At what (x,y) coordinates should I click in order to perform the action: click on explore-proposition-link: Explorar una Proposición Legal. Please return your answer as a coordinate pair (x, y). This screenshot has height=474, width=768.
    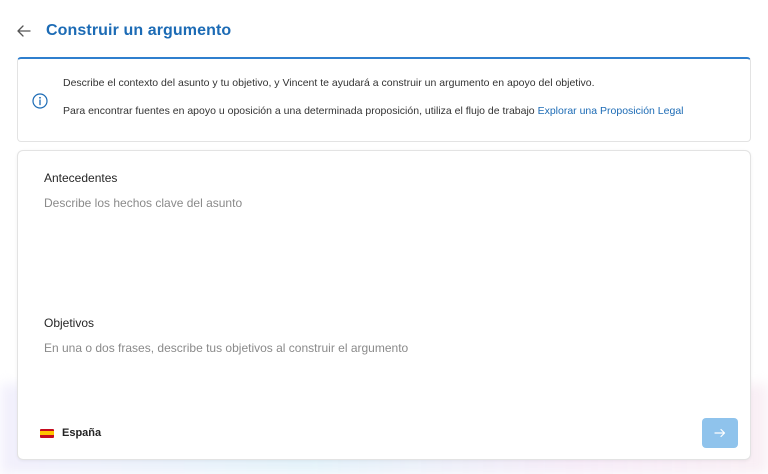
    Looking at the image, I should click on (611, 111).